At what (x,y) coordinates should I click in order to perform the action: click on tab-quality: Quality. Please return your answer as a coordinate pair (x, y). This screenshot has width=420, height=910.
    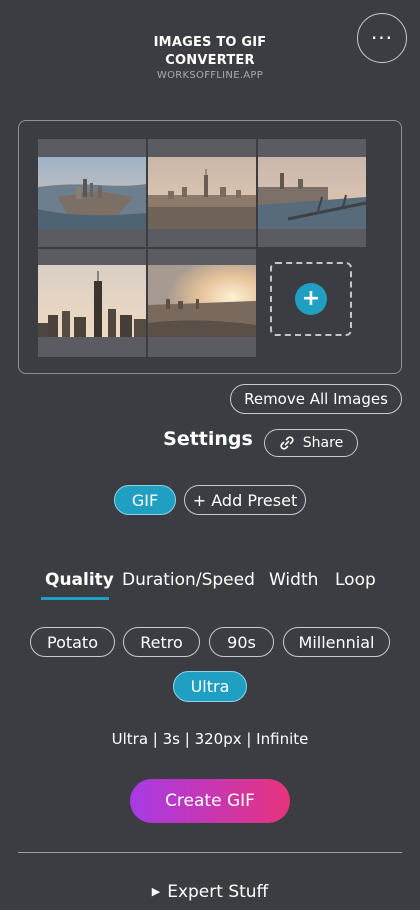
    Looking at the image, I should click on (79, 580).